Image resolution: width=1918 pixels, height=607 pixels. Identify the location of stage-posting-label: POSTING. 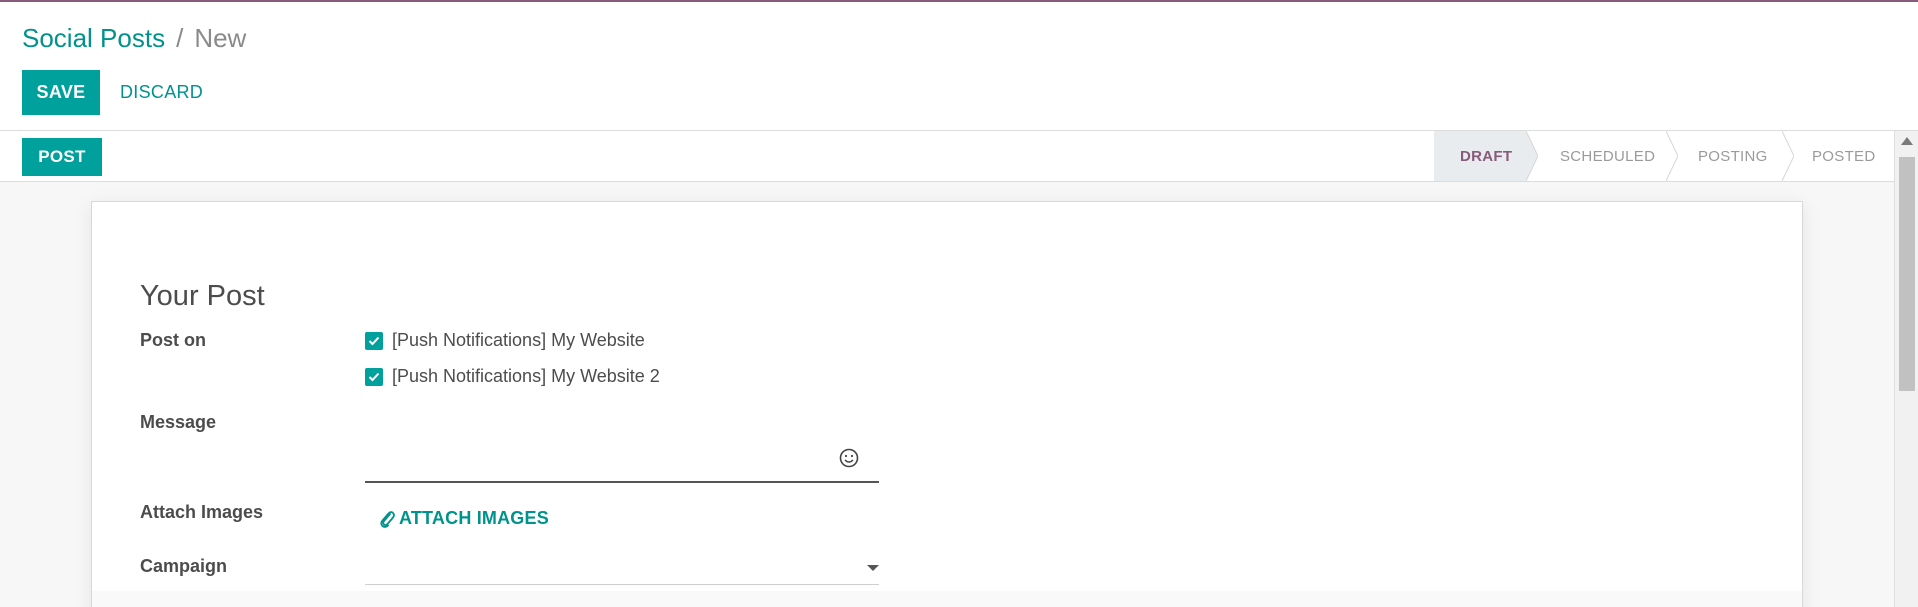
(1733, 156).